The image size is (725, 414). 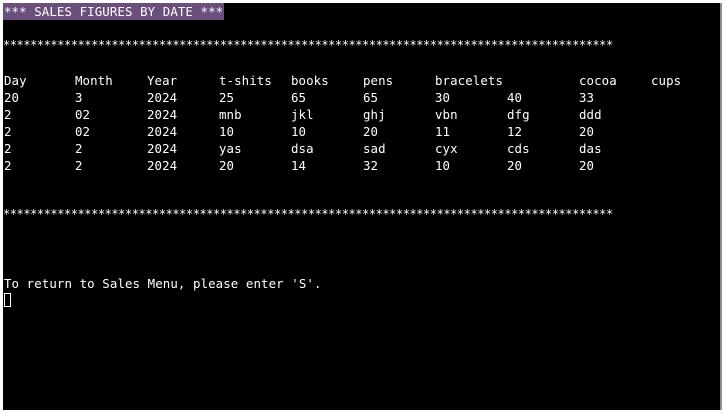 I want to click on table-cell: das, so click(x=590, y=148).